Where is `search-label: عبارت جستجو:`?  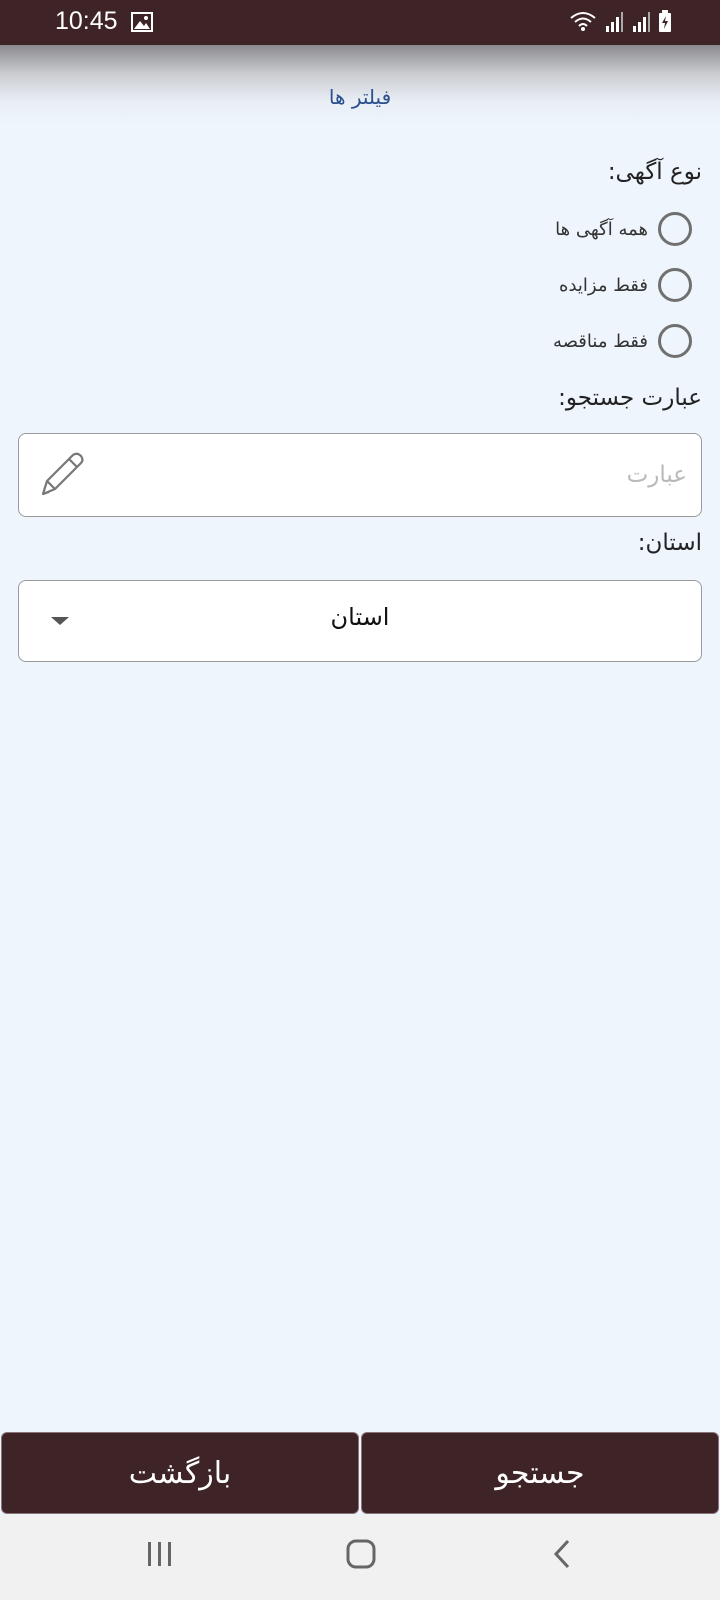
search-label: عبارت جستجو: is located at coordinates (630, 398).